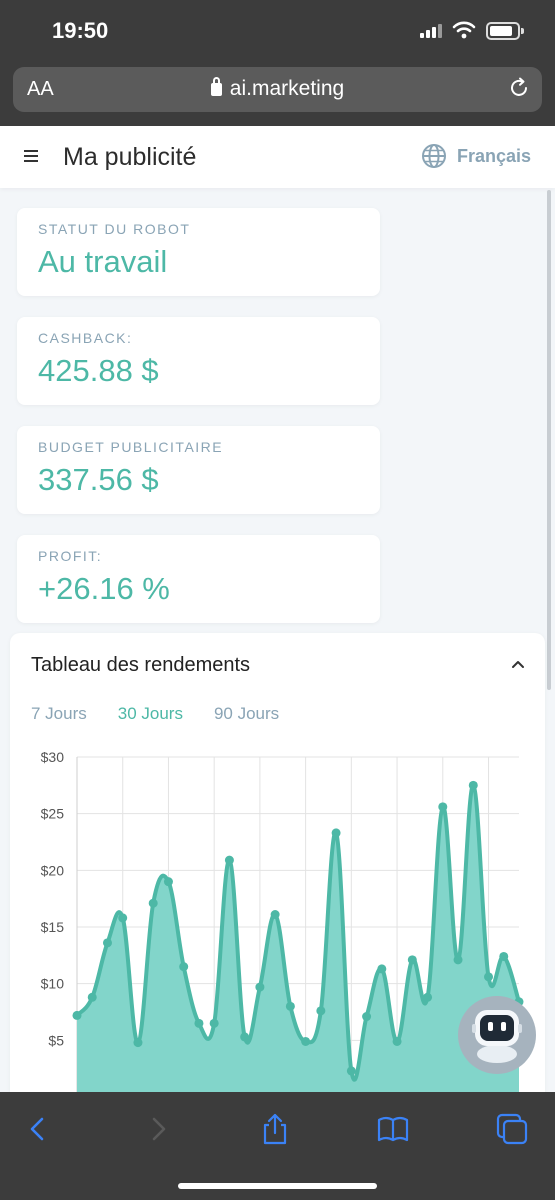  Describe the element at coordinates (549, 440) in the screenshot. I see `page-scrollbar` at that location.